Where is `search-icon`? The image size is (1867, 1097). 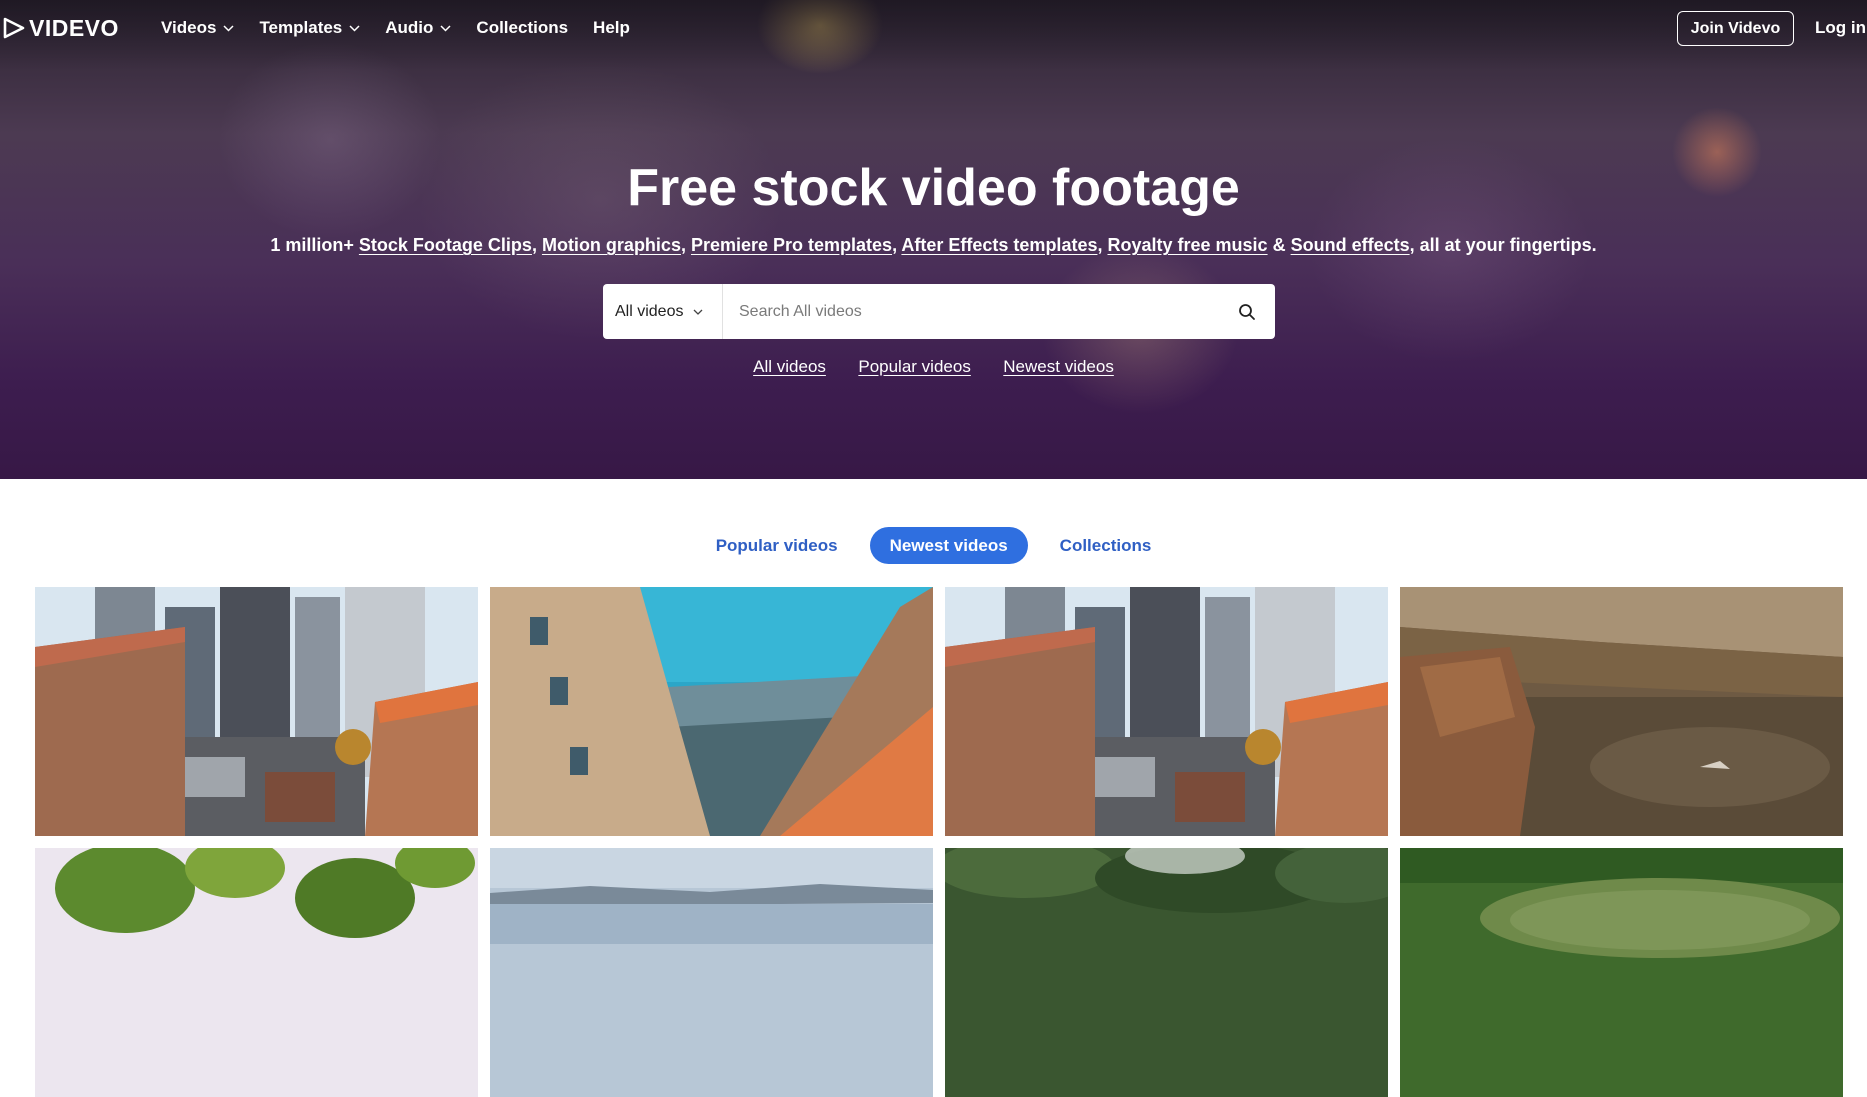 search-icon is located at coordinates (1247, 311).